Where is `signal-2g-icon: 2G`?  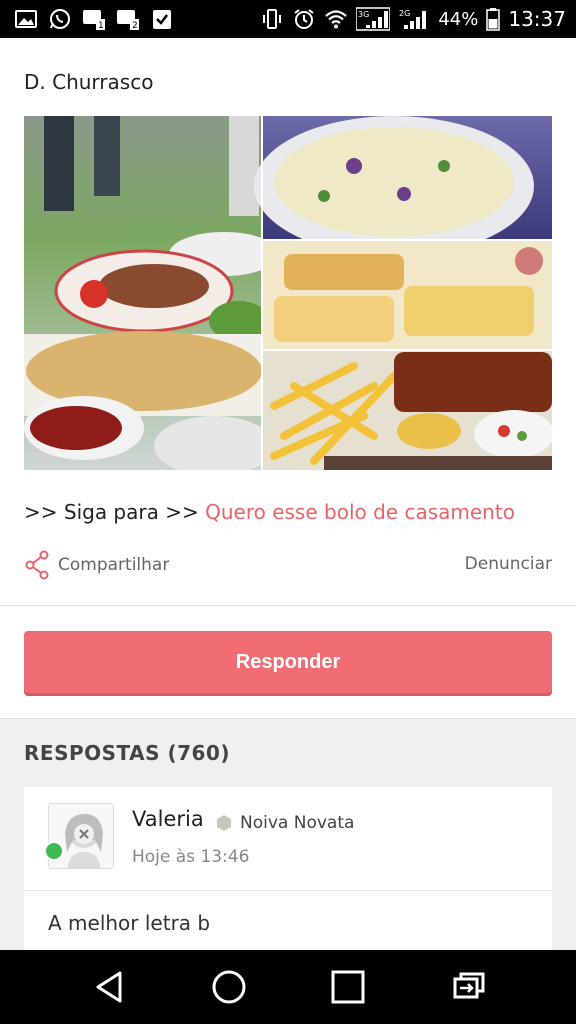
signal-2g-icon: 2G is located at coordinates (414, 19).